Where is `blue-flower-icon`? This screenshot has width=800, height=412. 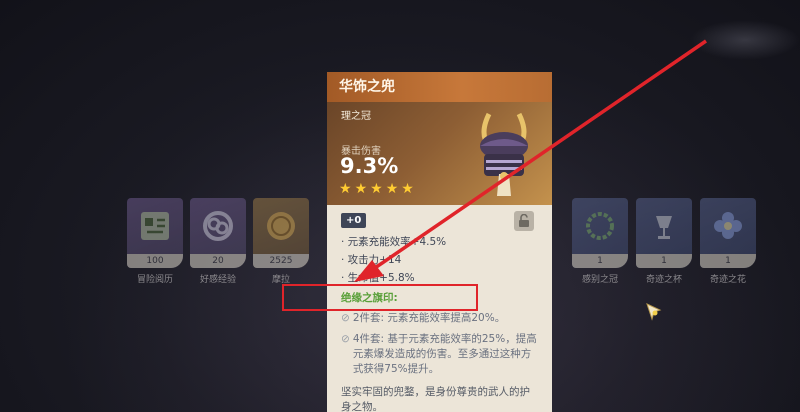 blue-flower-icon is located at coordinates (728, 226).